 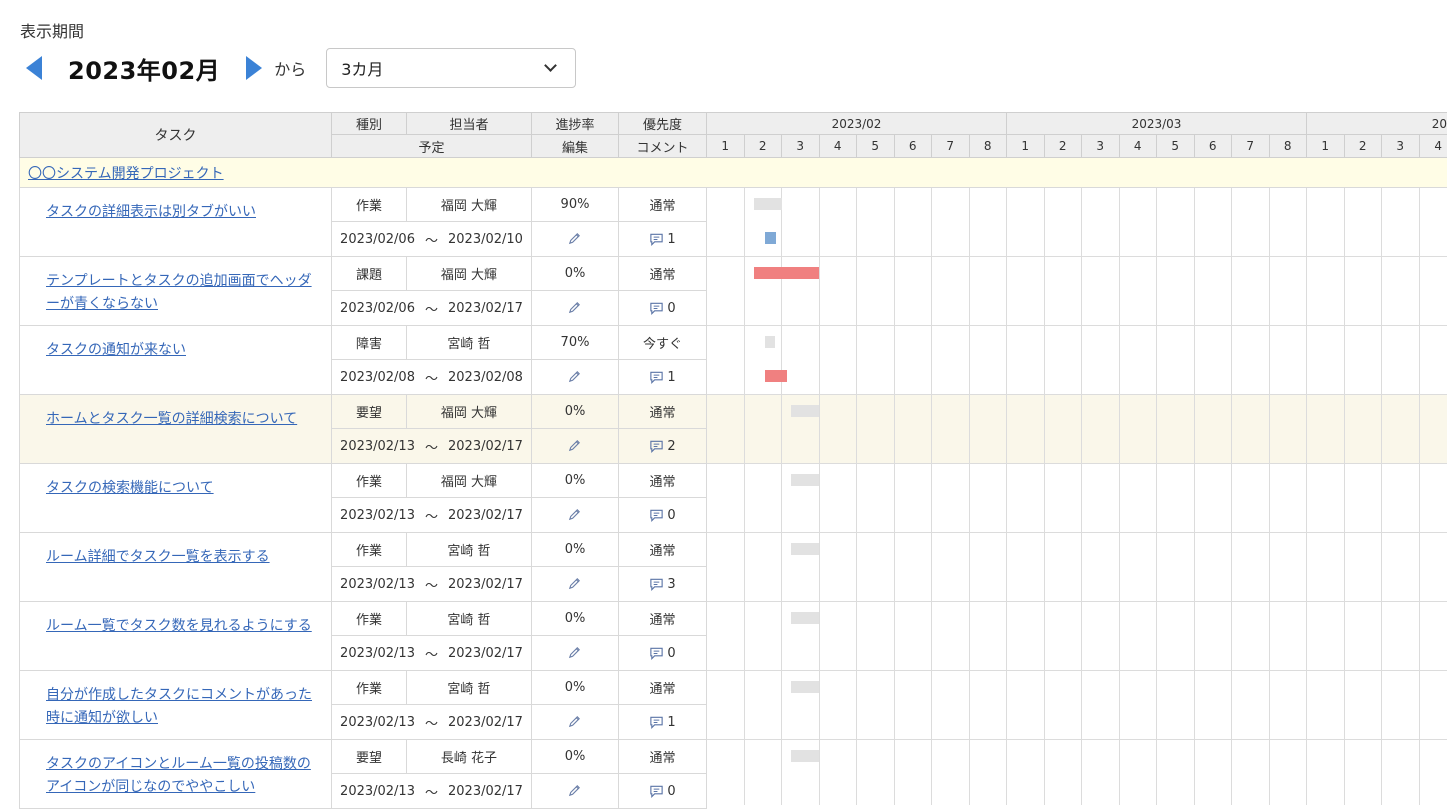 I want to click on comment-cell: 1, so click(x=663, y=722).